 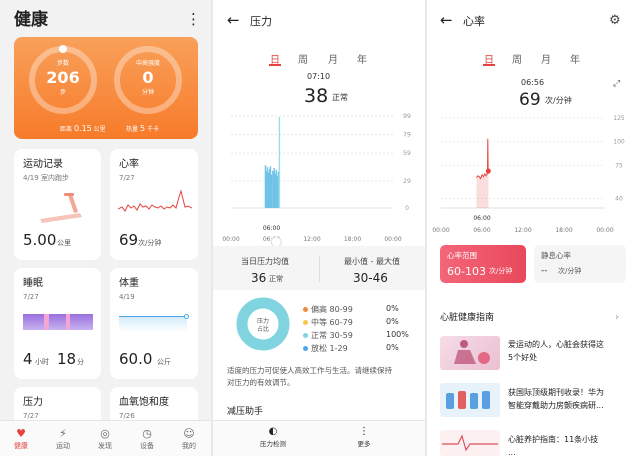 I want to click on weight-trend-area, so click(x=153, y=324).